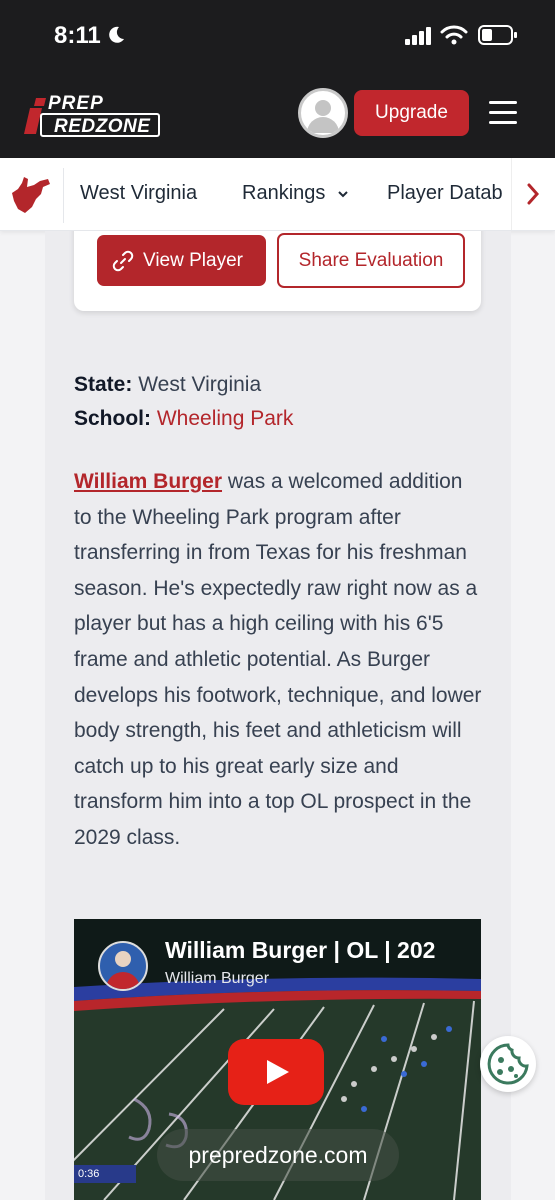  What do you see at coordinates (148, 481) in the screenshot?
I see `player-name-link: William Burger` at bounding box center [148, 481].